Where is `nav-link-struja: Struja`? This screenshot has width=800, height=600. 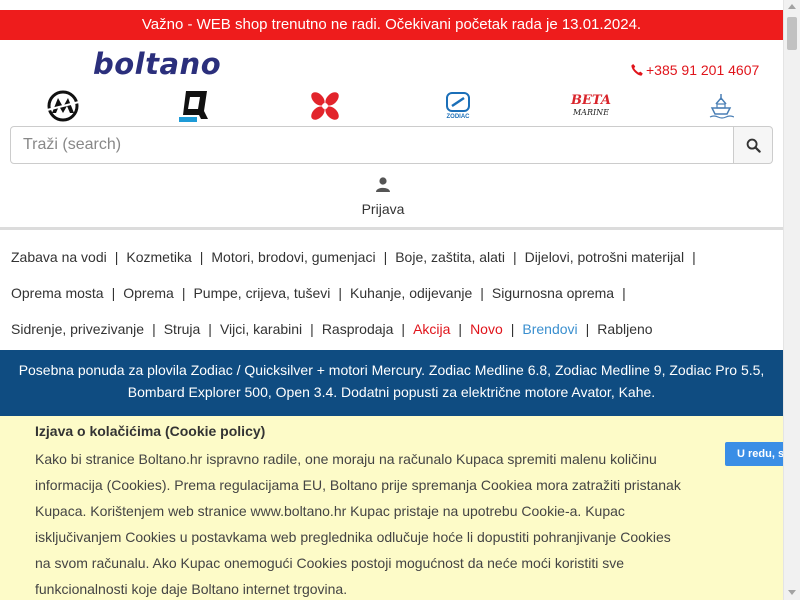
nav-link-struja: Struja is located at coordinates (182, 329).